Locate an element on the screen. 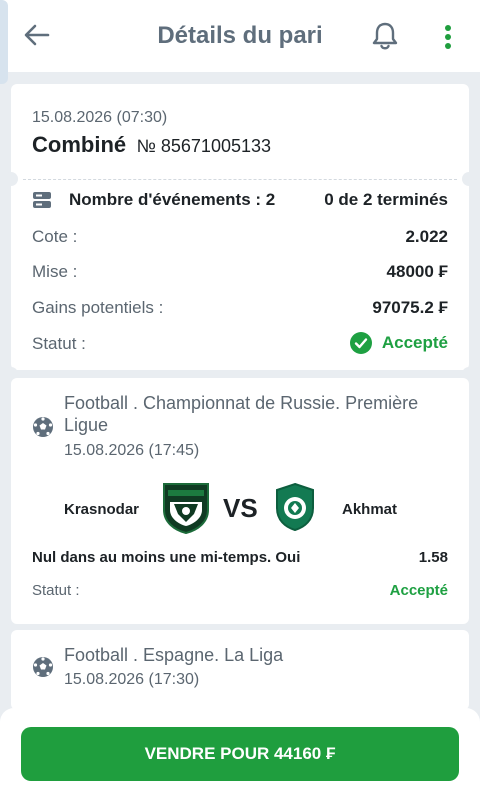 This screenshot has height=800, width=480. status-label: Statut : is located at coordinates (59, 343).